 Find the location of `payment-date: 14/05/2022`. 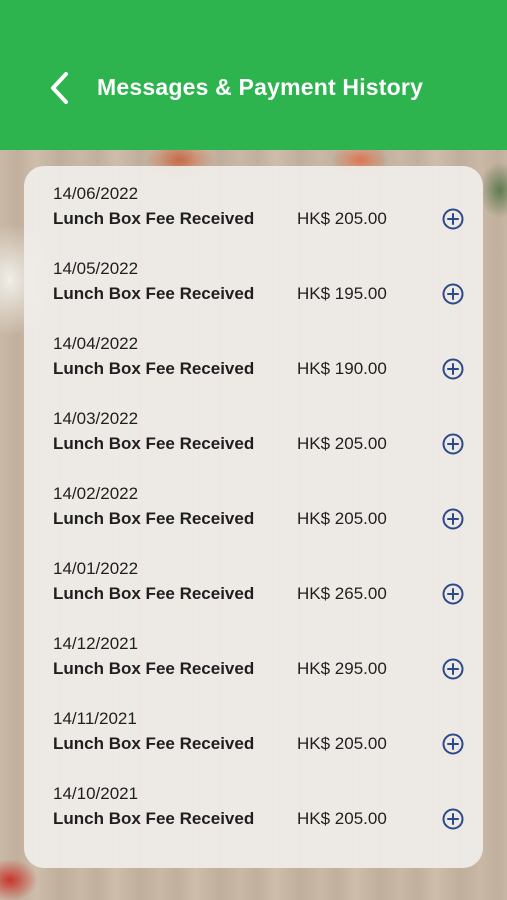

payment-date: 14/05/2022 is located at coordinates (96, 268).